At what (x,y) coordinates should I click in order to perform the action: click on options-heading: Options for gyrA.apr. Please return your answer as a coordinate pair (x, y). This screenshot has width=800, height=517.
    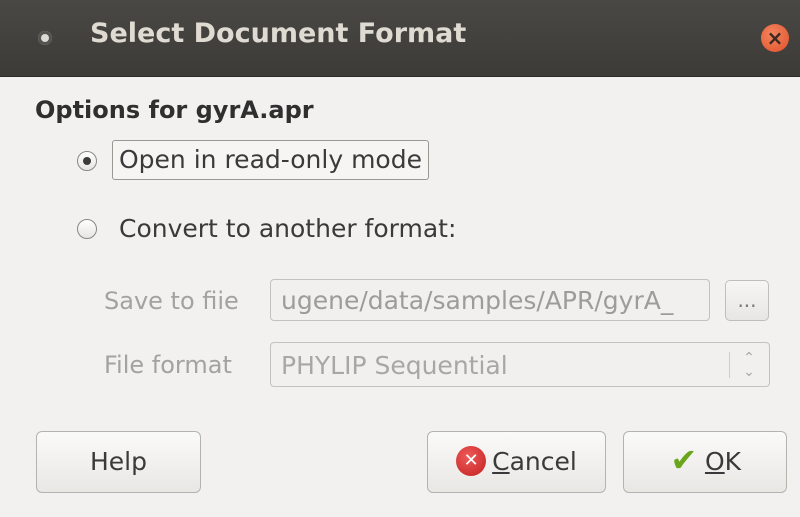
    Looking at the image, I should click on (174, 110).